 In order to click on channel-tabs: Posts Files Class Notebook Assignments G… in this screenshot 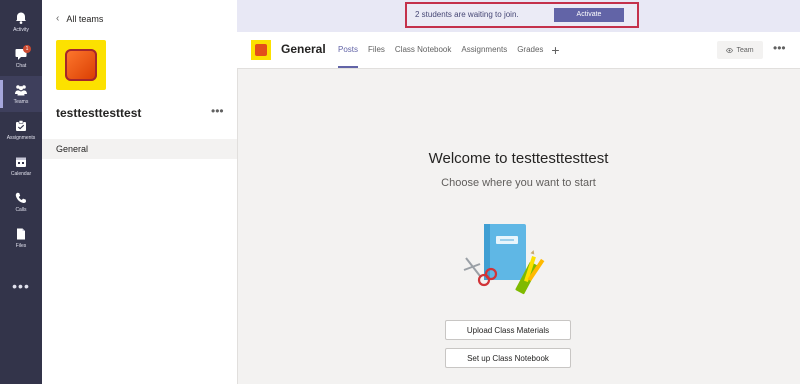, I will do `click(449, 50)`.